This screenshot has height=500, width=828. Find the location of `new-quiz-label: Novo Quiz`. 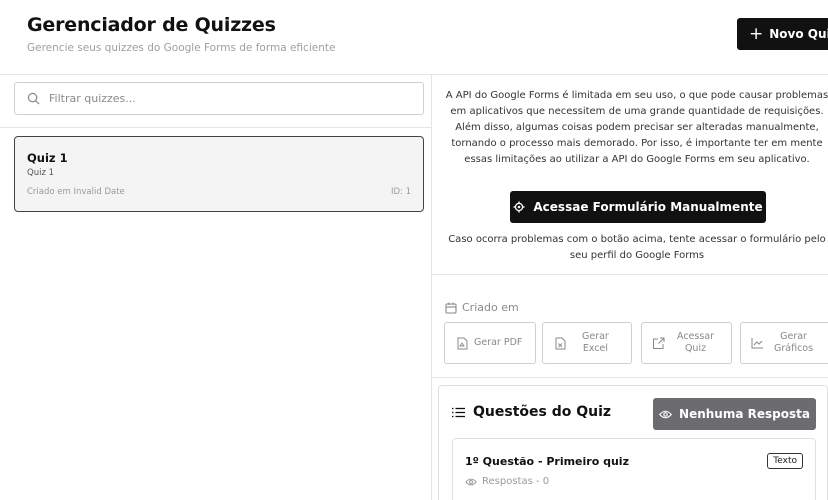

new-quiz-label: Novo Quiz is located at coordinates (798, 34).